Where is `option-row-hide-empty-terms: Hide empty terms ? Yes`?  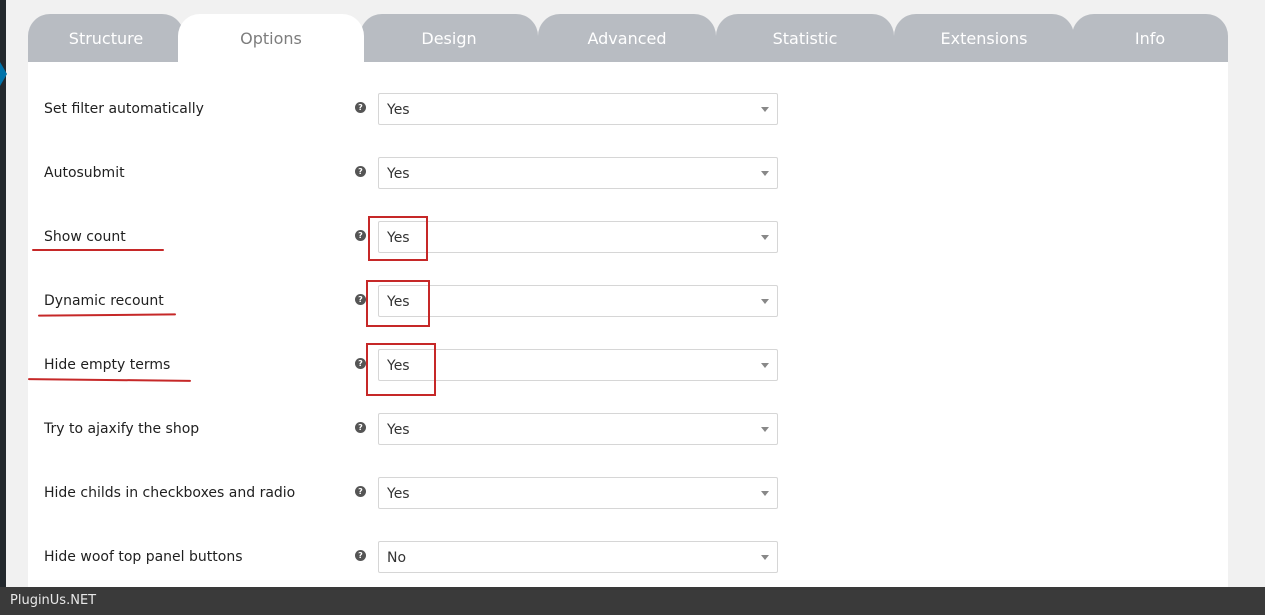 option-row-hide-empty-terms: Hide empty terms ? Yes is located at coordinates (628, 365).